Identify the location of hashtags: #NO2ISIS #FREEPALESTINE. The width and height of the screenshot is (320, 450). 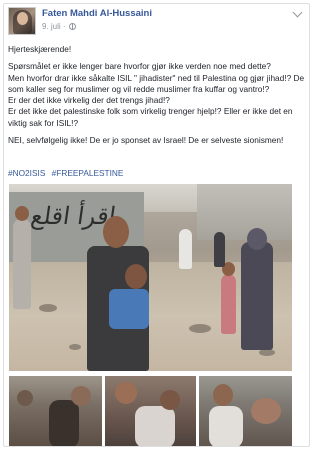
(67, 173).